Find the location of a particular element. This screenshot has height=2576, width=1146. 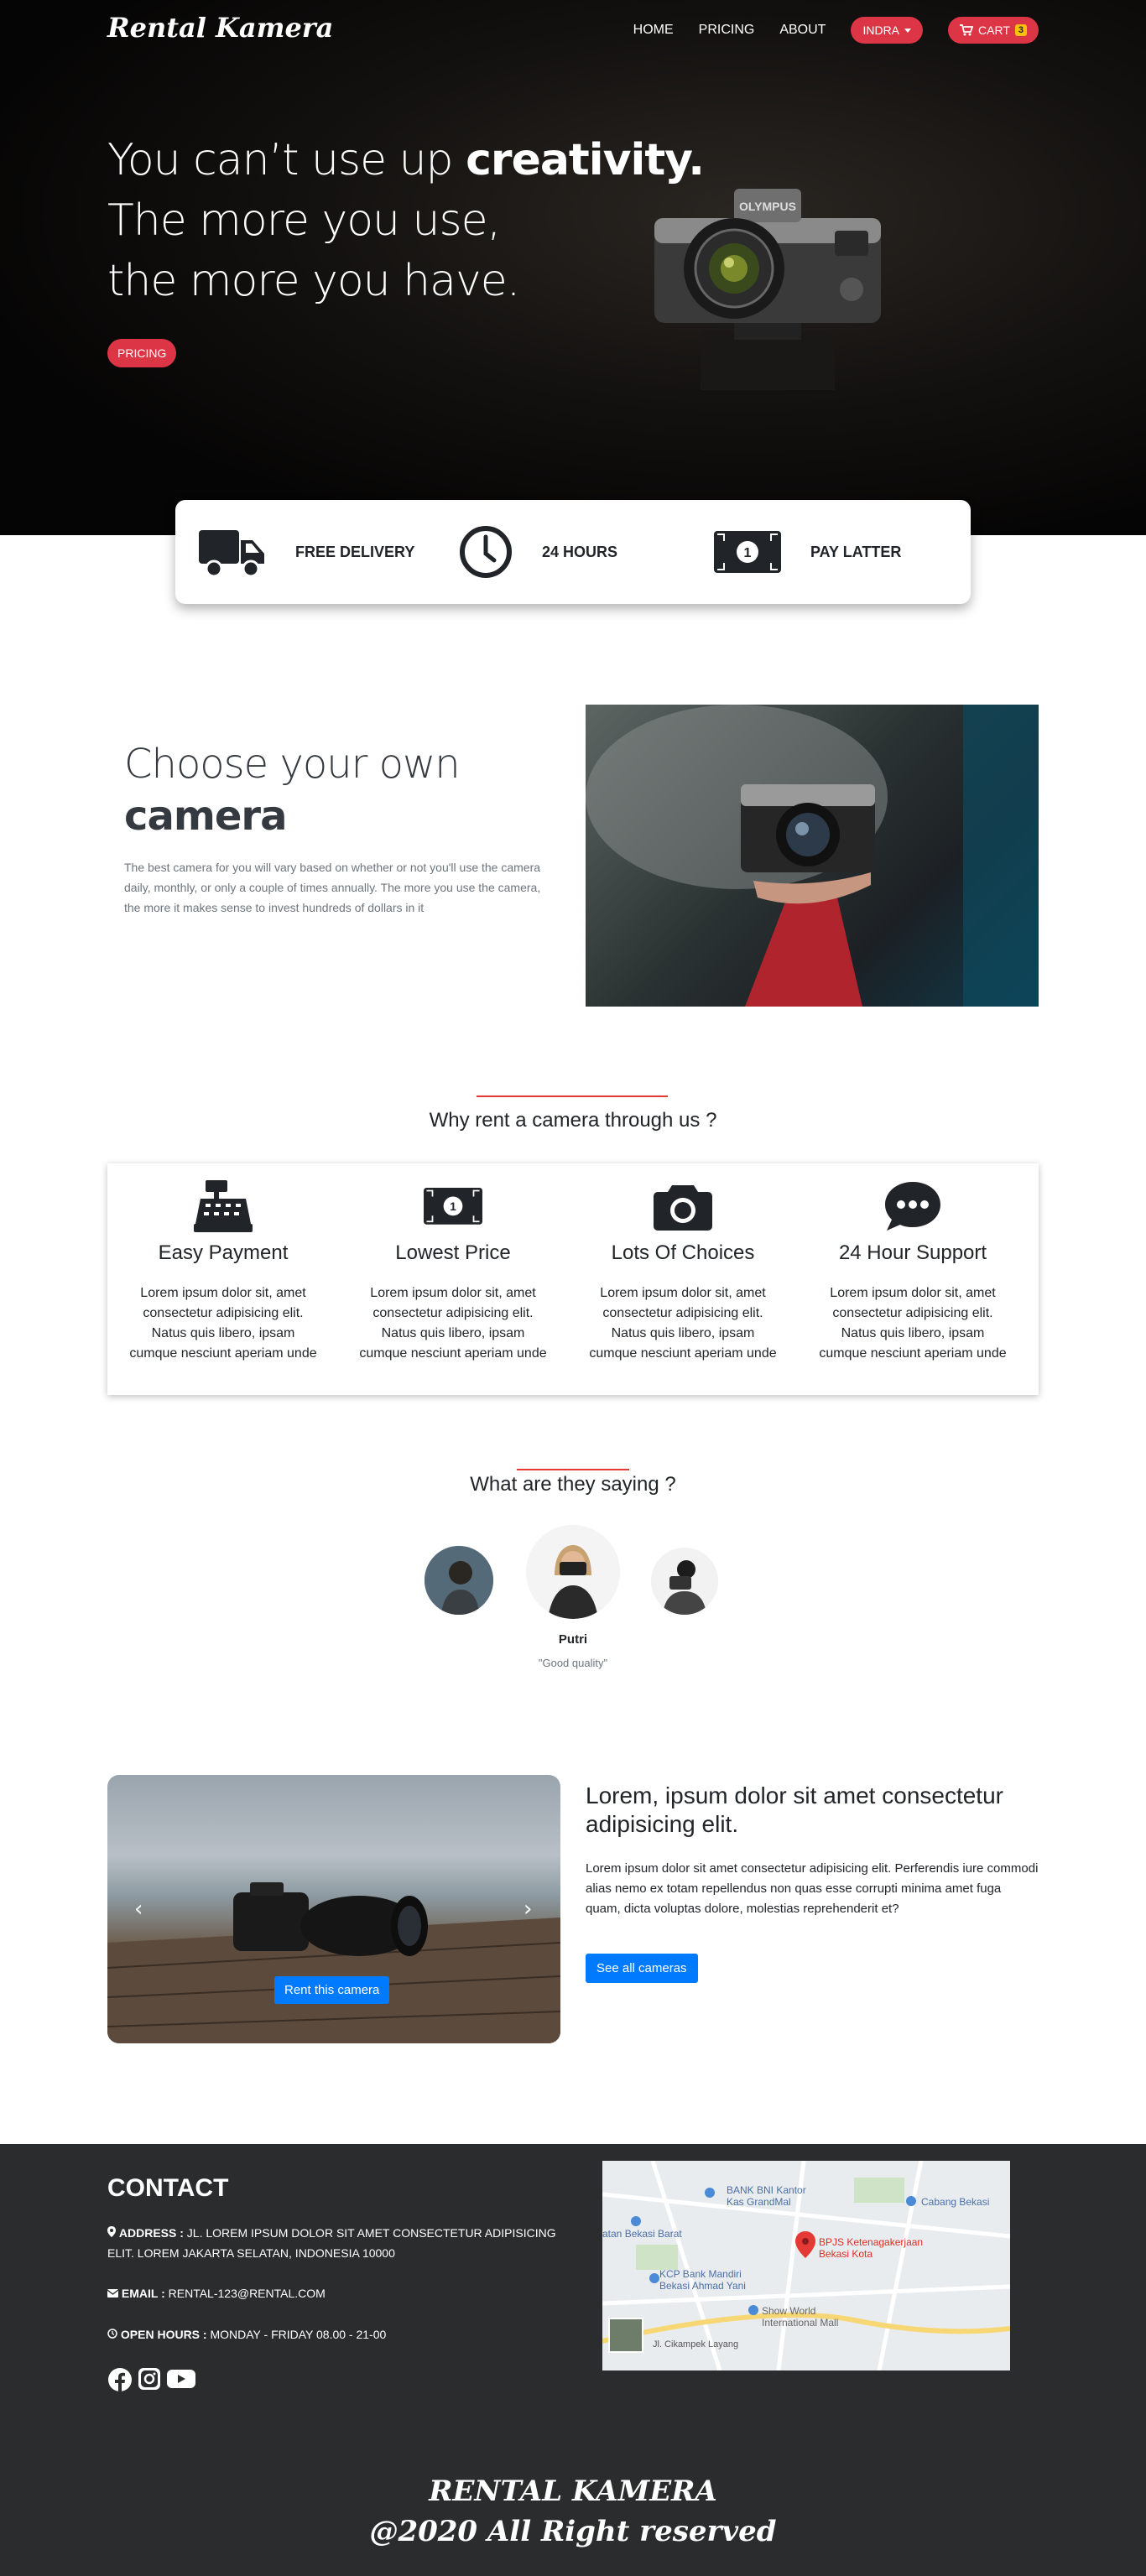

svg-text: OLYMPUS is located at coordinates (767, 206).